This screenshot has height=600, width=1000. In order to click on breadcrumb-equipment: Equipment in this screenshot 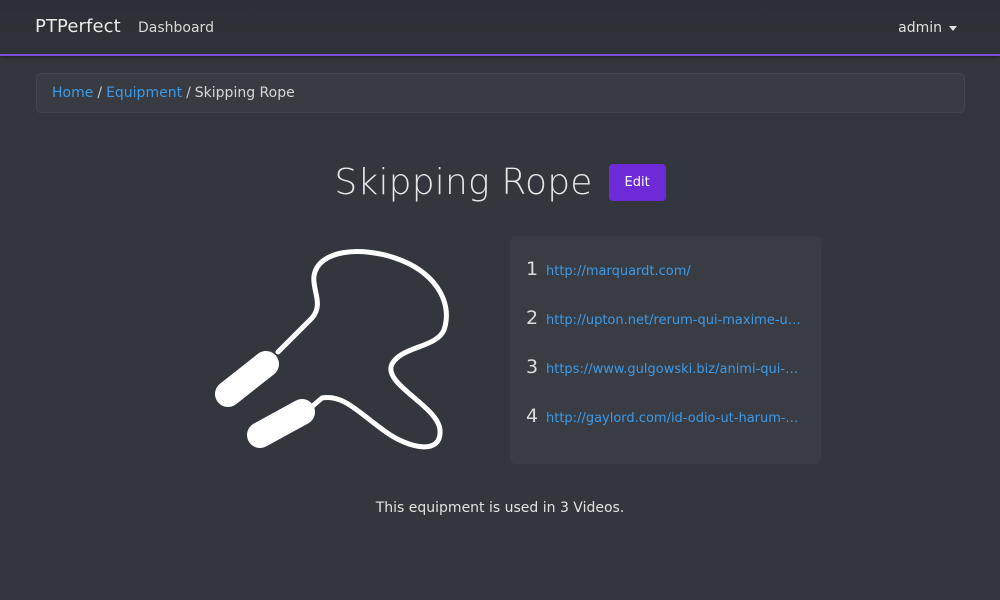, I will do `click(144, 93)`.